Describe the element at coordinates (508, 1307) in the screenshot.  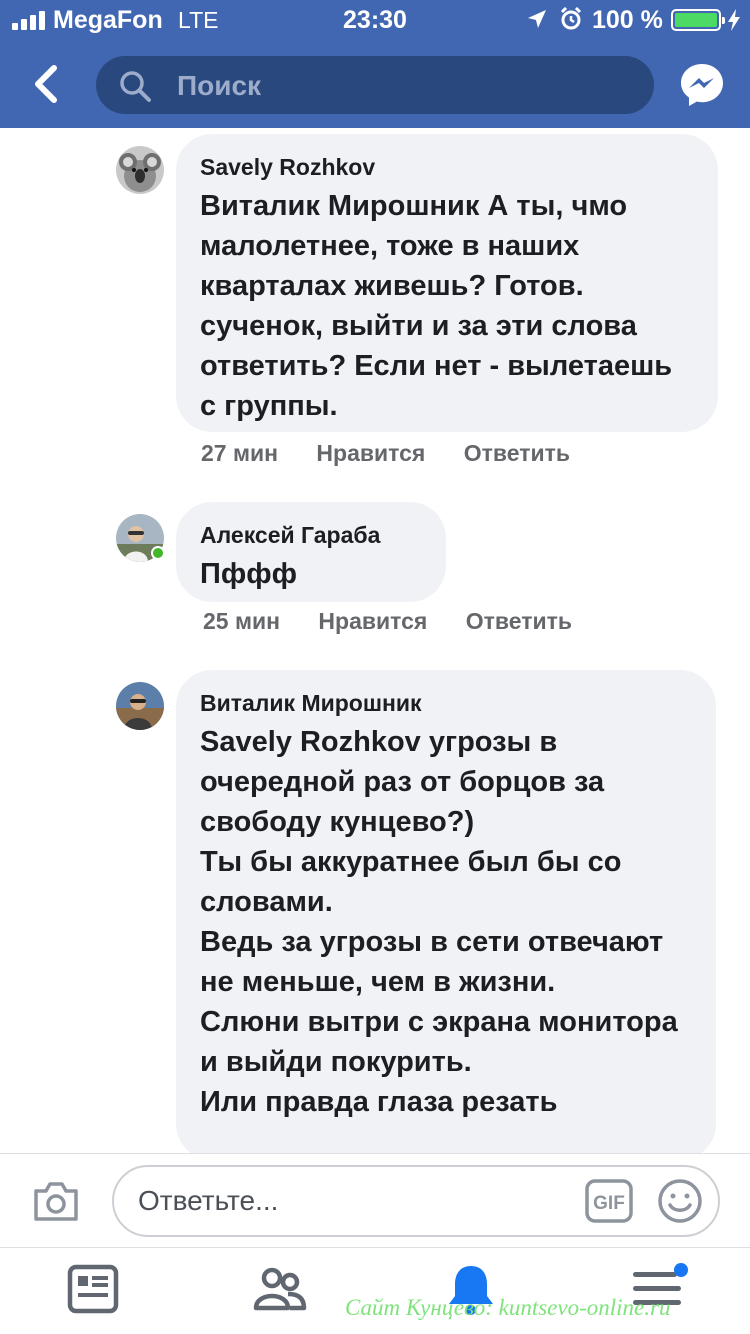
I see `site-watermark: Сайт Кунцево: kuntsevo-online.ru` at that location.